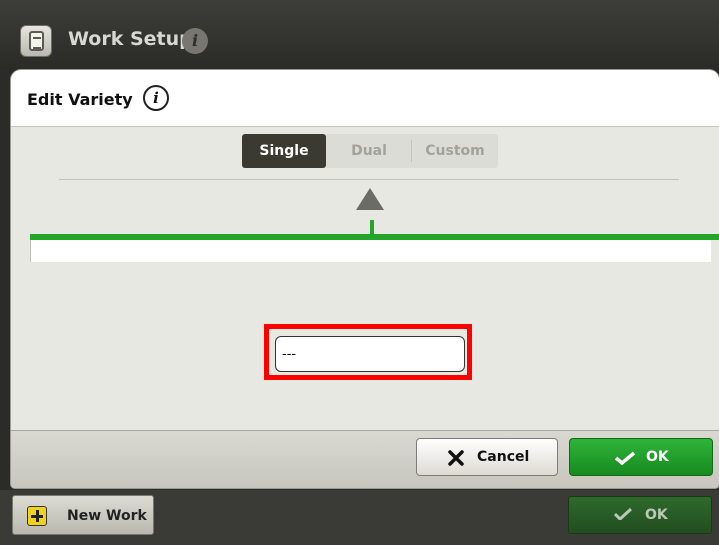  I want to click on dialog-header: Edit Variety i, so click(365, 98).